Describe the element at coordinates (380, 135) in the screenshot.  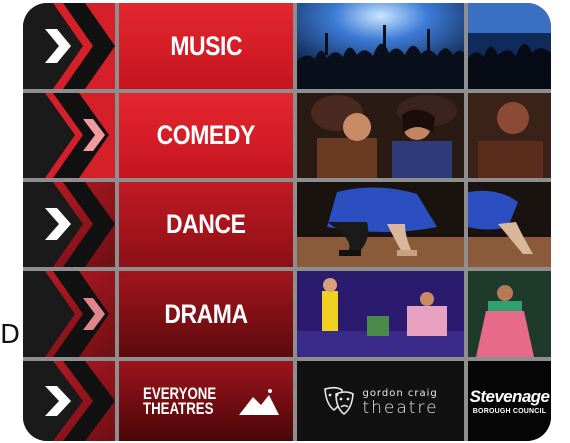
I see `photo-comedy-audience` at that location.